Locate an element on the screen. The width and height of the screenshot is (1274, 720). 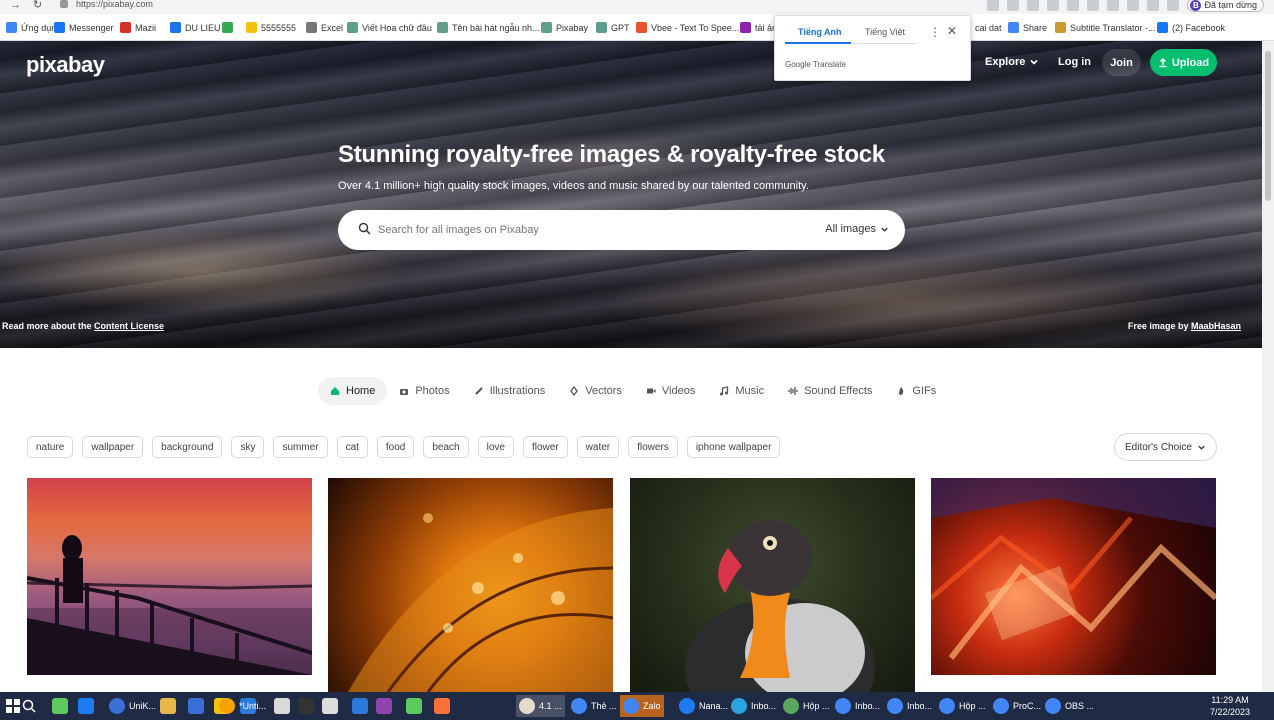
author-link: MaabHasan is located at coordinates (1216, 326).